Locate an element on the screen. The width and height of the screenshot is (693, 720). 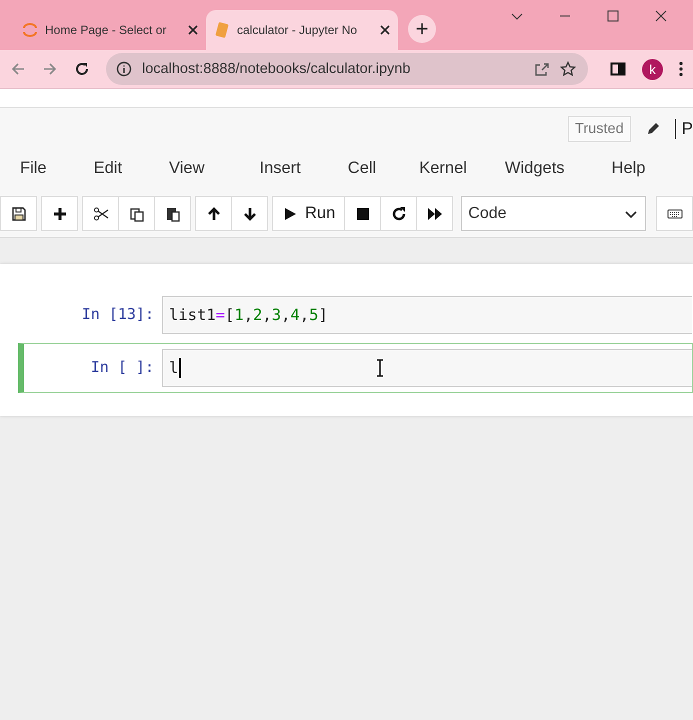
stop-button is located at coordinates (363, 213).